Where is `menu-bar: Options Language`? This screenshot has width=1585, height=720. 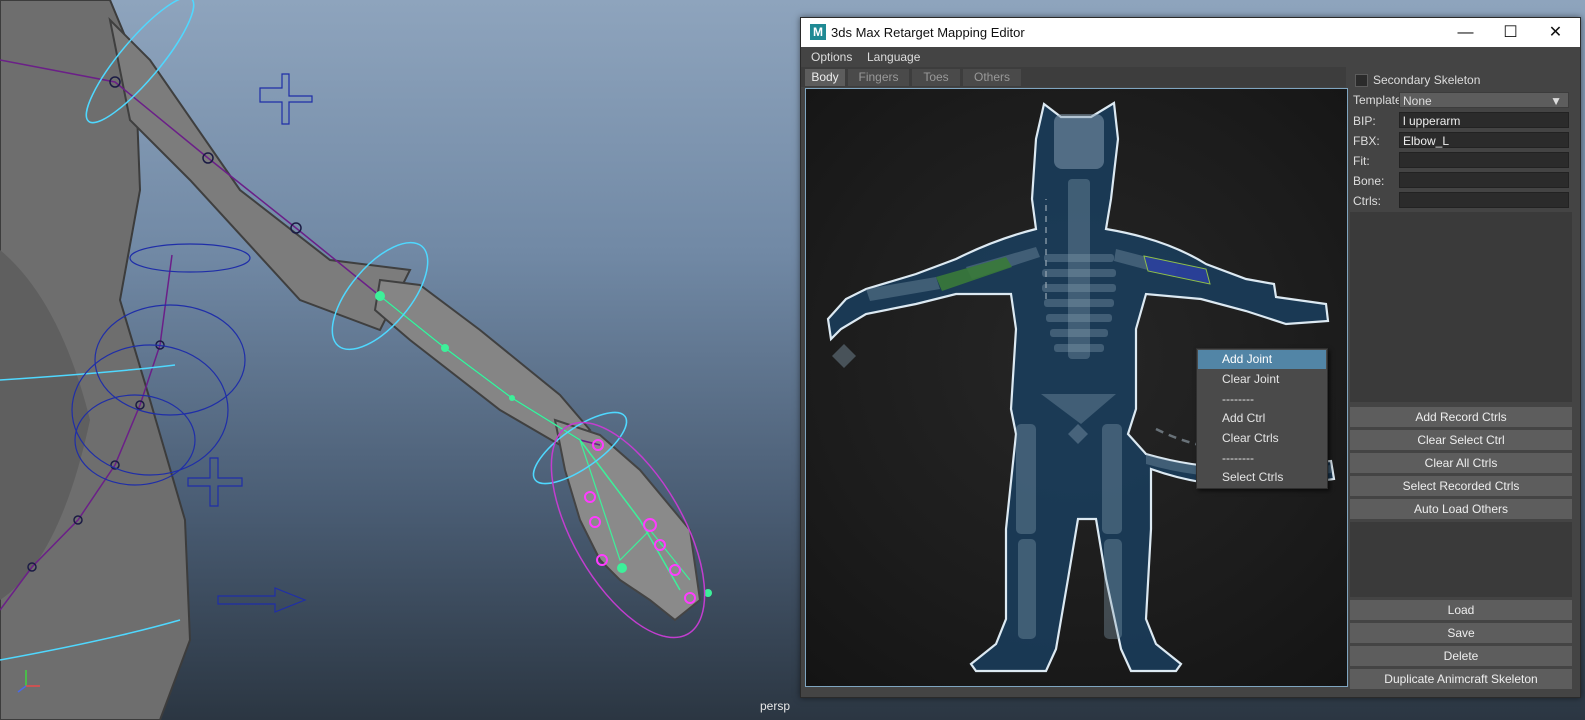 menu-bar: Options Language is located at coordinates (1190, 57).